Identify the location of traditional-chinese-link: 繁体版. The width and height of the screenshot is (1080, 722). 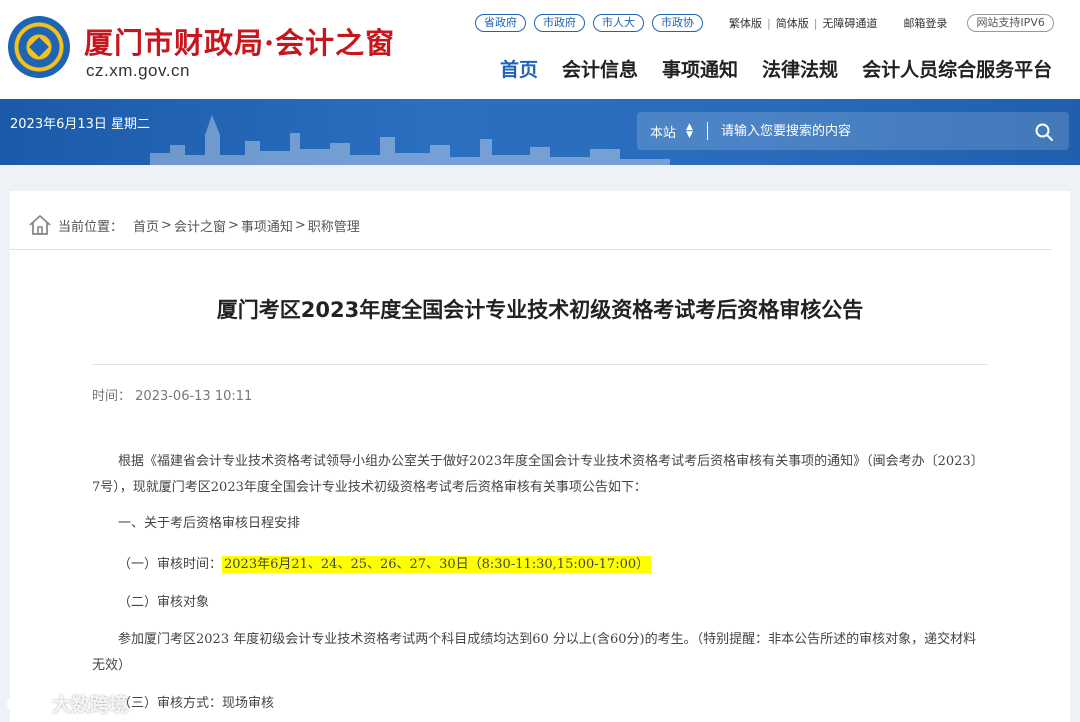
(745, 23).